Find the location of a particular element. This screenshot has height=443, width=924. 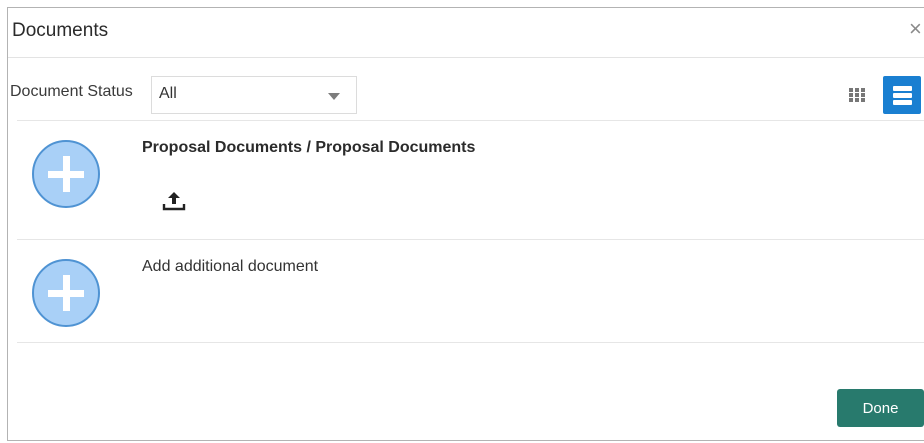

list-view-button is located at coordinates (902, 95).